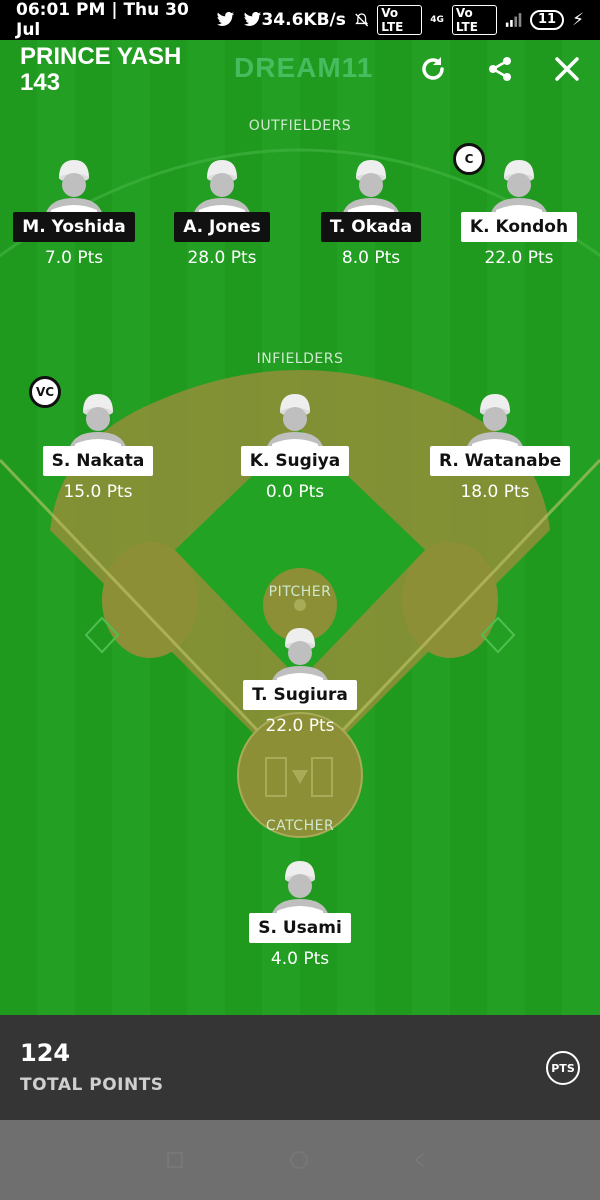  I want to click on player-points: 4.0 Pts, so click(300, 959).